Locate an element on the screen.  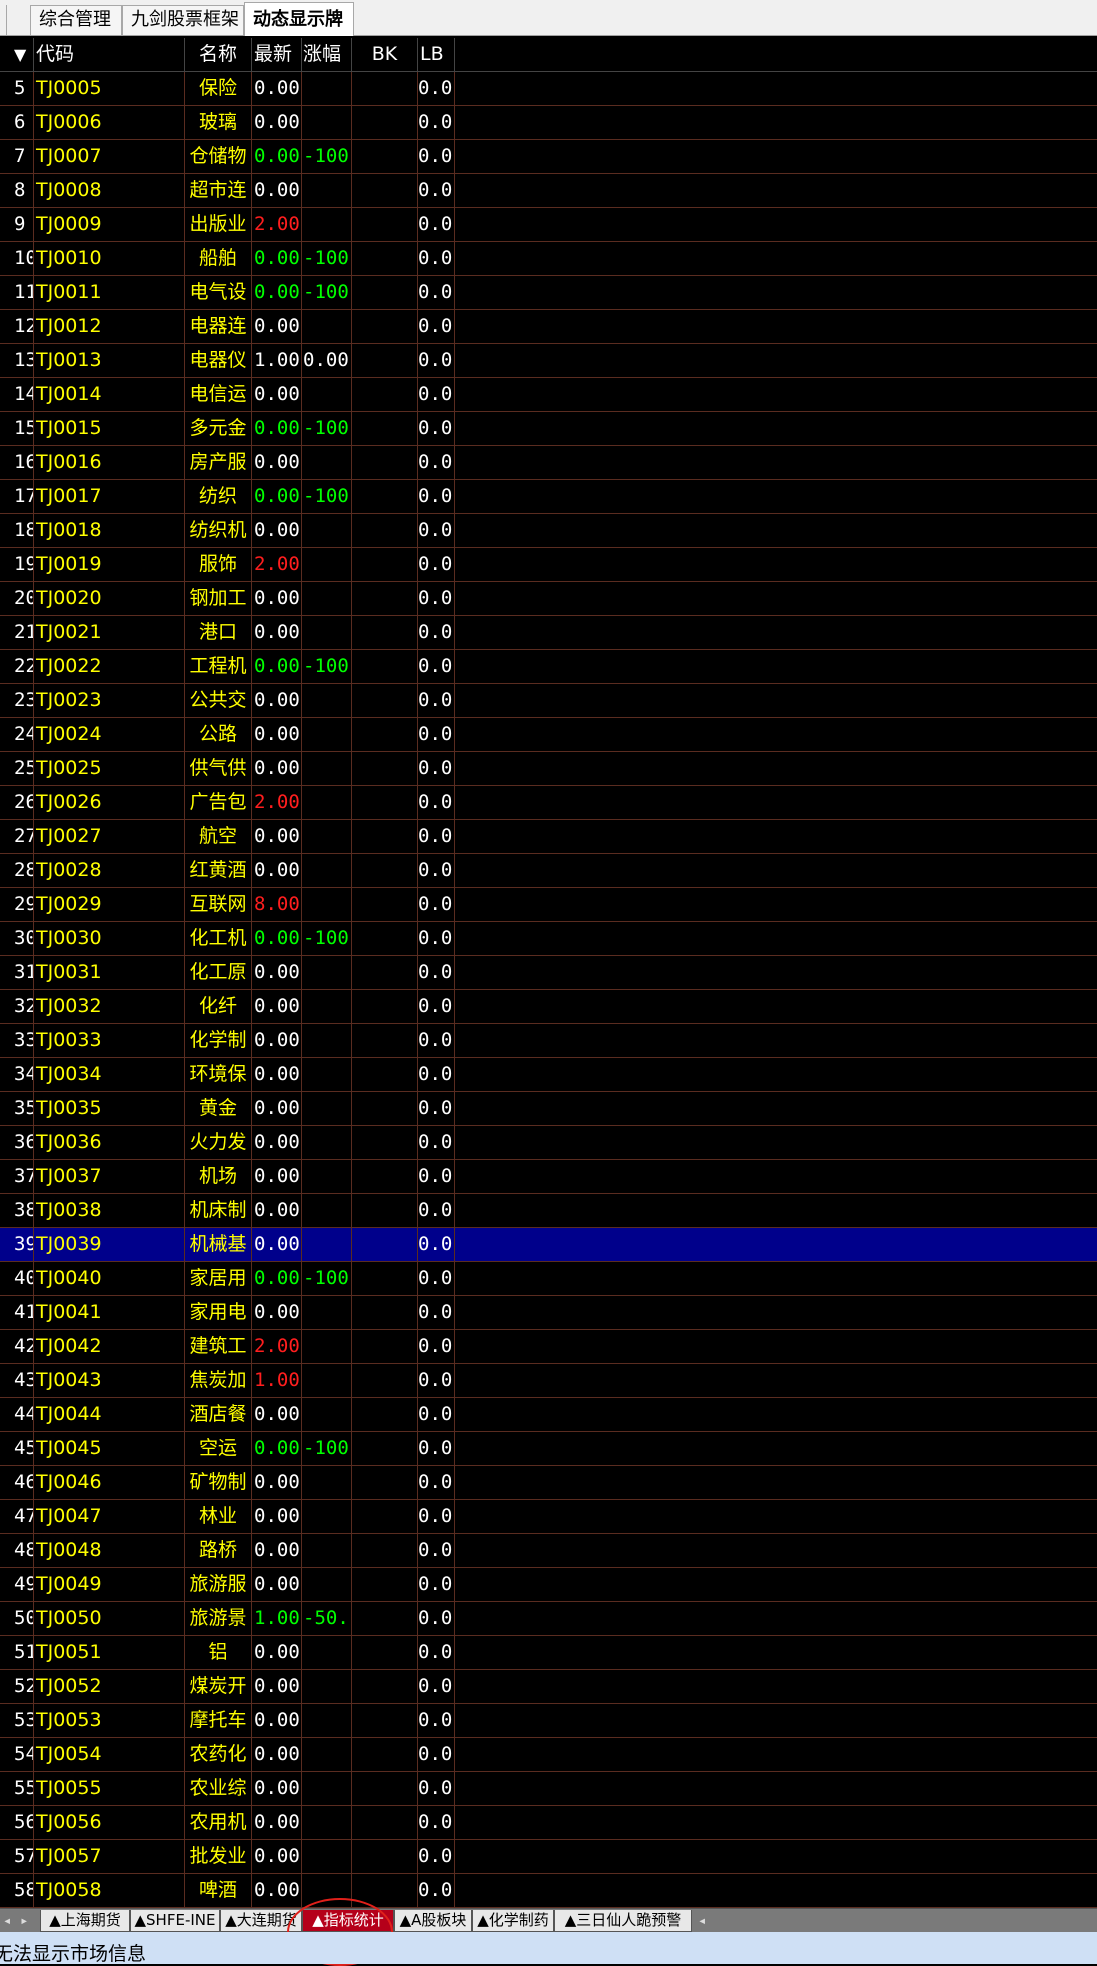
table-row: 26TJ0026广告包2.00 0.0 is located at coordinates (548, 803).